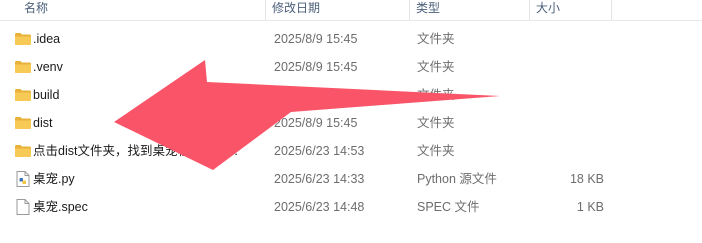  What do you see at coordinates (43, 123) in the screenshot?
I see `file-name: dist` at bounding box center [43, 123].